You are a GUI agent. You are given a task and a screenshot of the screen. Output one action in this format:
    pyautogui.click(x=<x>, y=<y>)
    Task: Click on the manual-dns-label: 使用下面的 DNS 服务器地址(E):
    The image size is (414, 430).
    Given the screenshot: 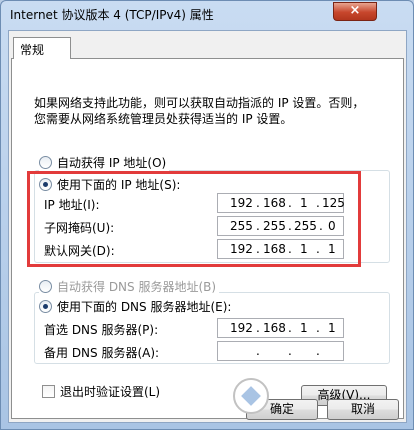 What is the action you would take?
    pyautogui.click(x=144, y=307)
    